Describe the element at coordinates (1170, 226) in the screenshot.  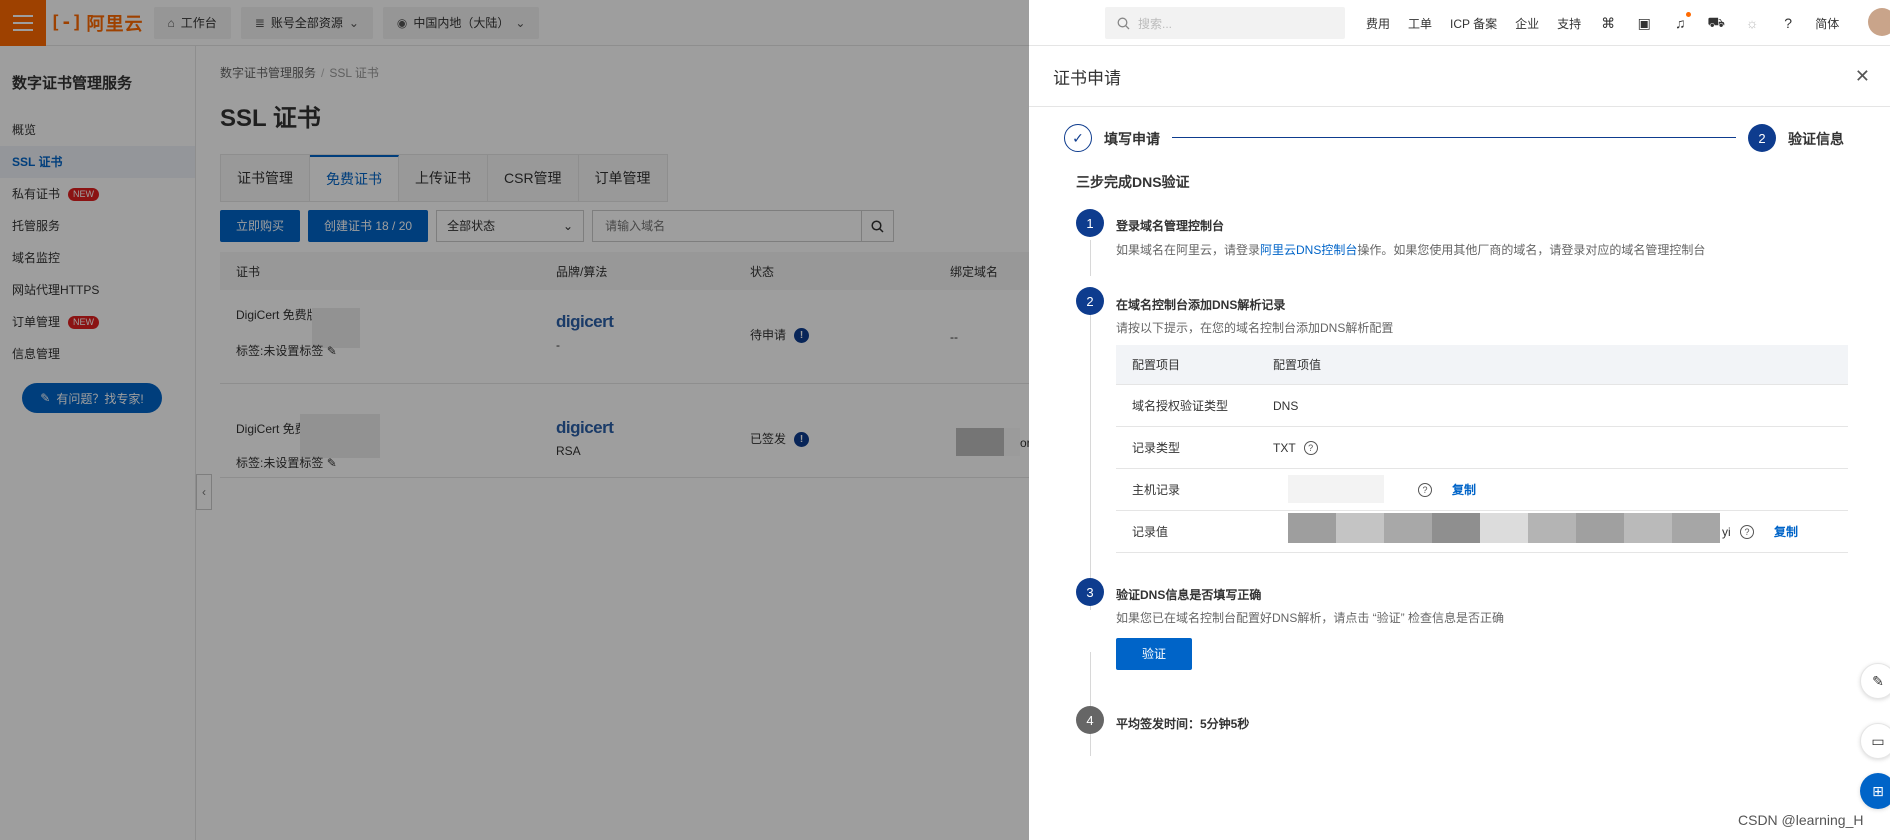
I see `step-title: 登录域名管理控制台` at that location.